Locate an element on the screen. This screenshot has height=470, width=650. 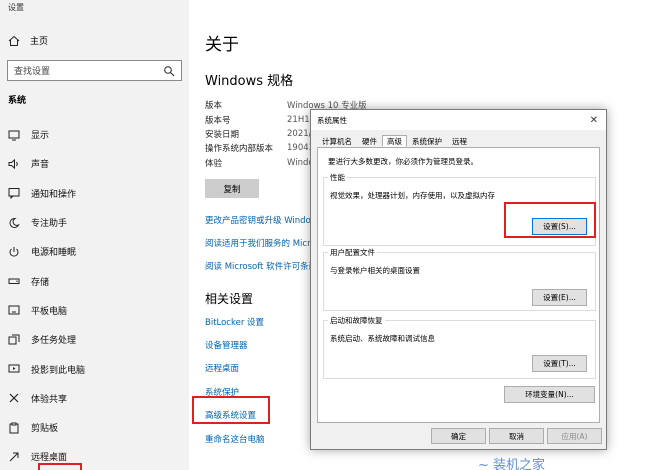
group-title: 启动和故障恢复 is located at coordinates (356, 320).